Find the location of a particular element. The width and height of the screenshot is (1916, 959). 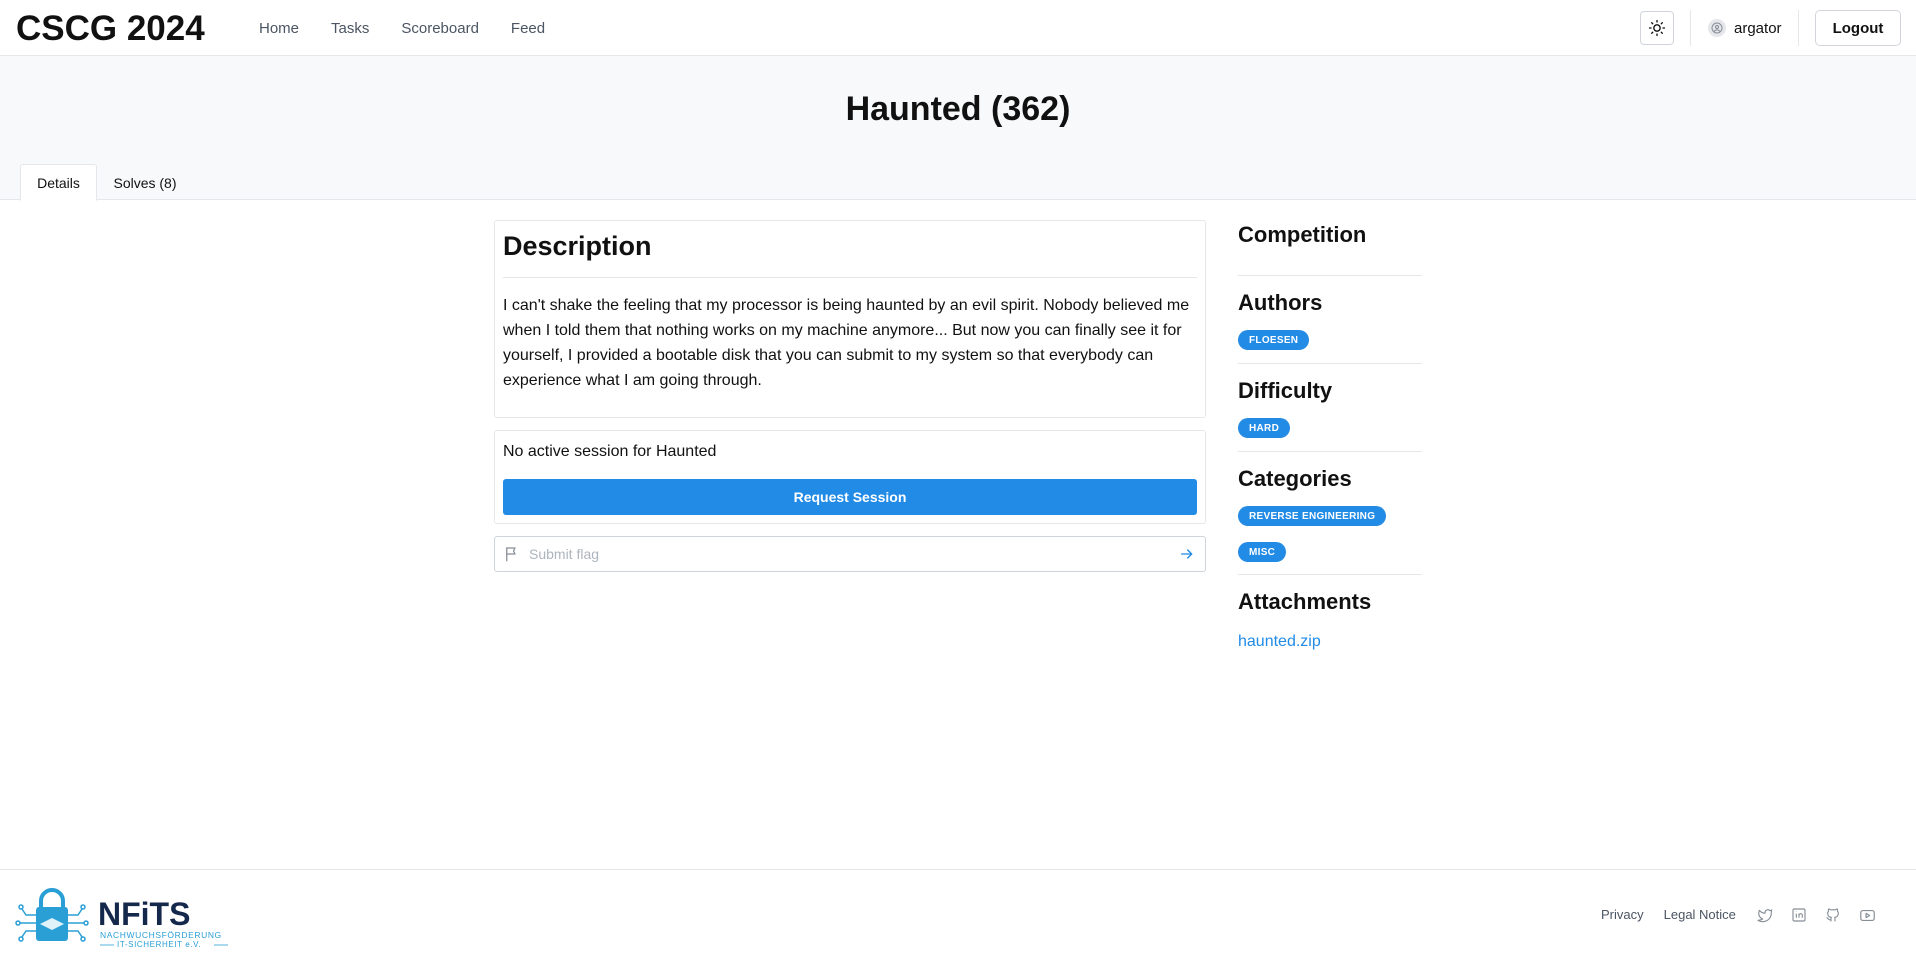

flag-icon is located at coordinates (511, 554).